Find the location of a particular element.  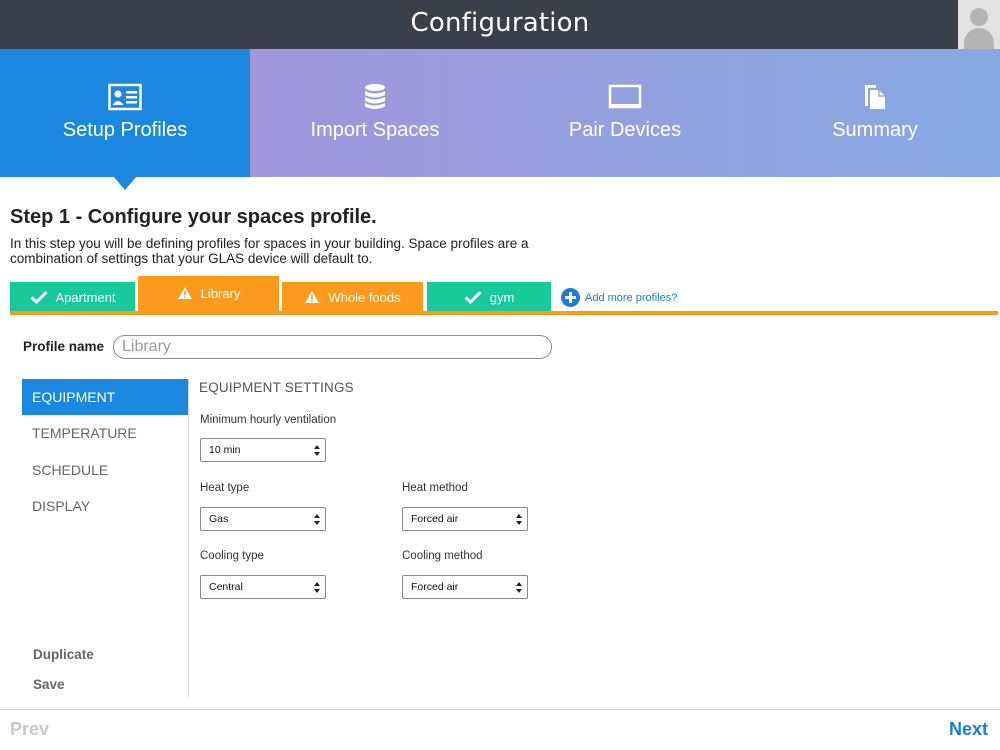

profile-name-input is located at coordinates (332, 347).